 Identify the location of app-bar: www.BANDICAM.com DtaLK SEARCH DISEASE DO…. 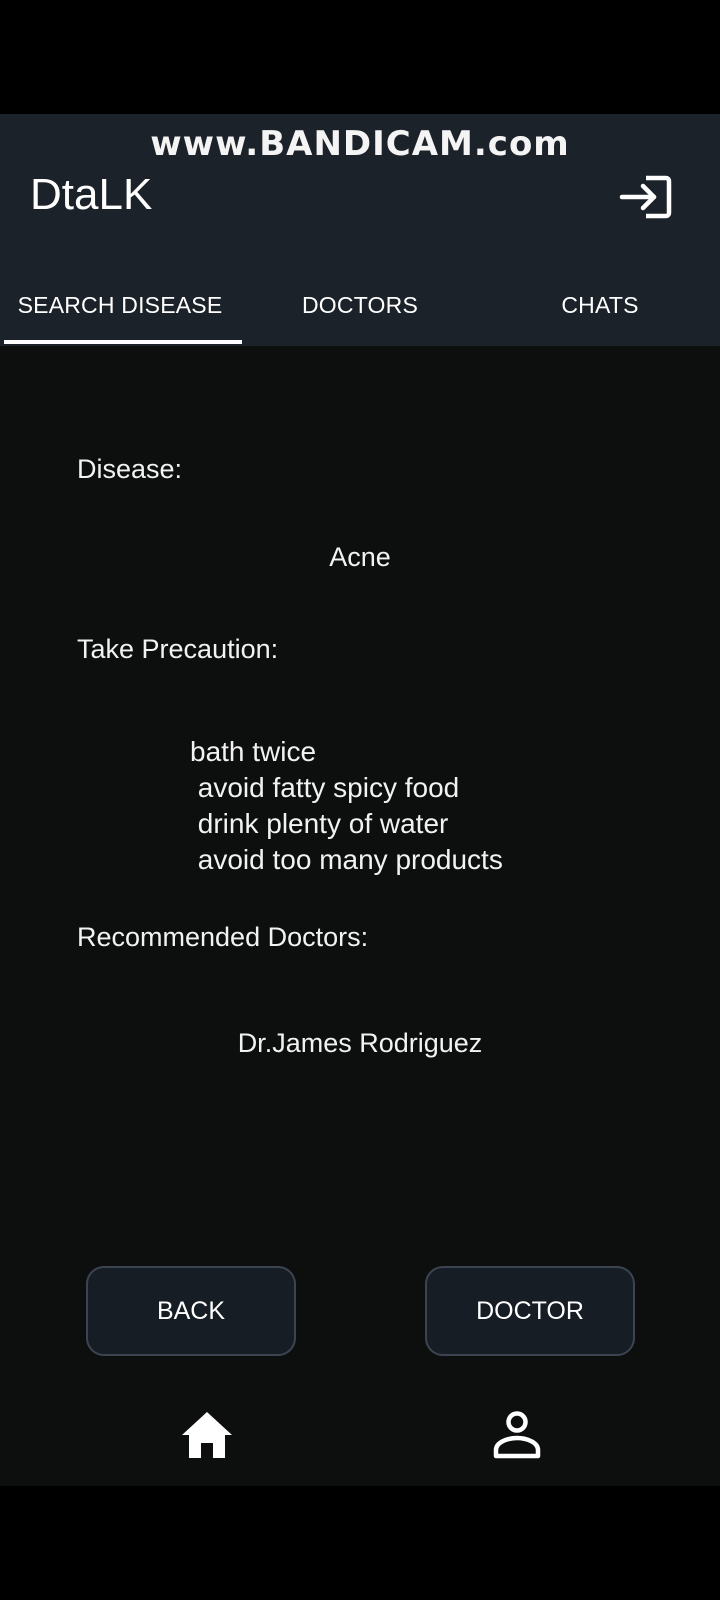
(360, 230).